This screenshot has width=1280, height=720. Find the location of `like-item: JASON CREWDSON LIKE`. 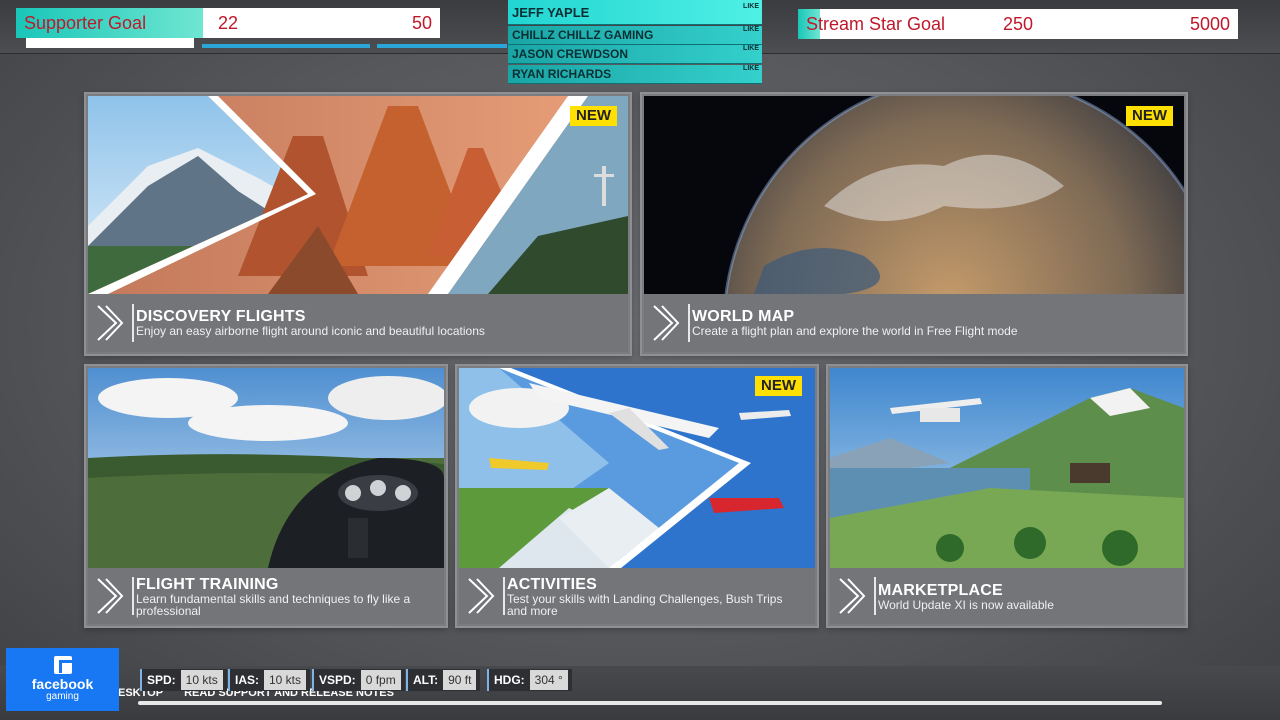

like-item: JASON CREWDSON LIKE is located at coordinates (635, 54).